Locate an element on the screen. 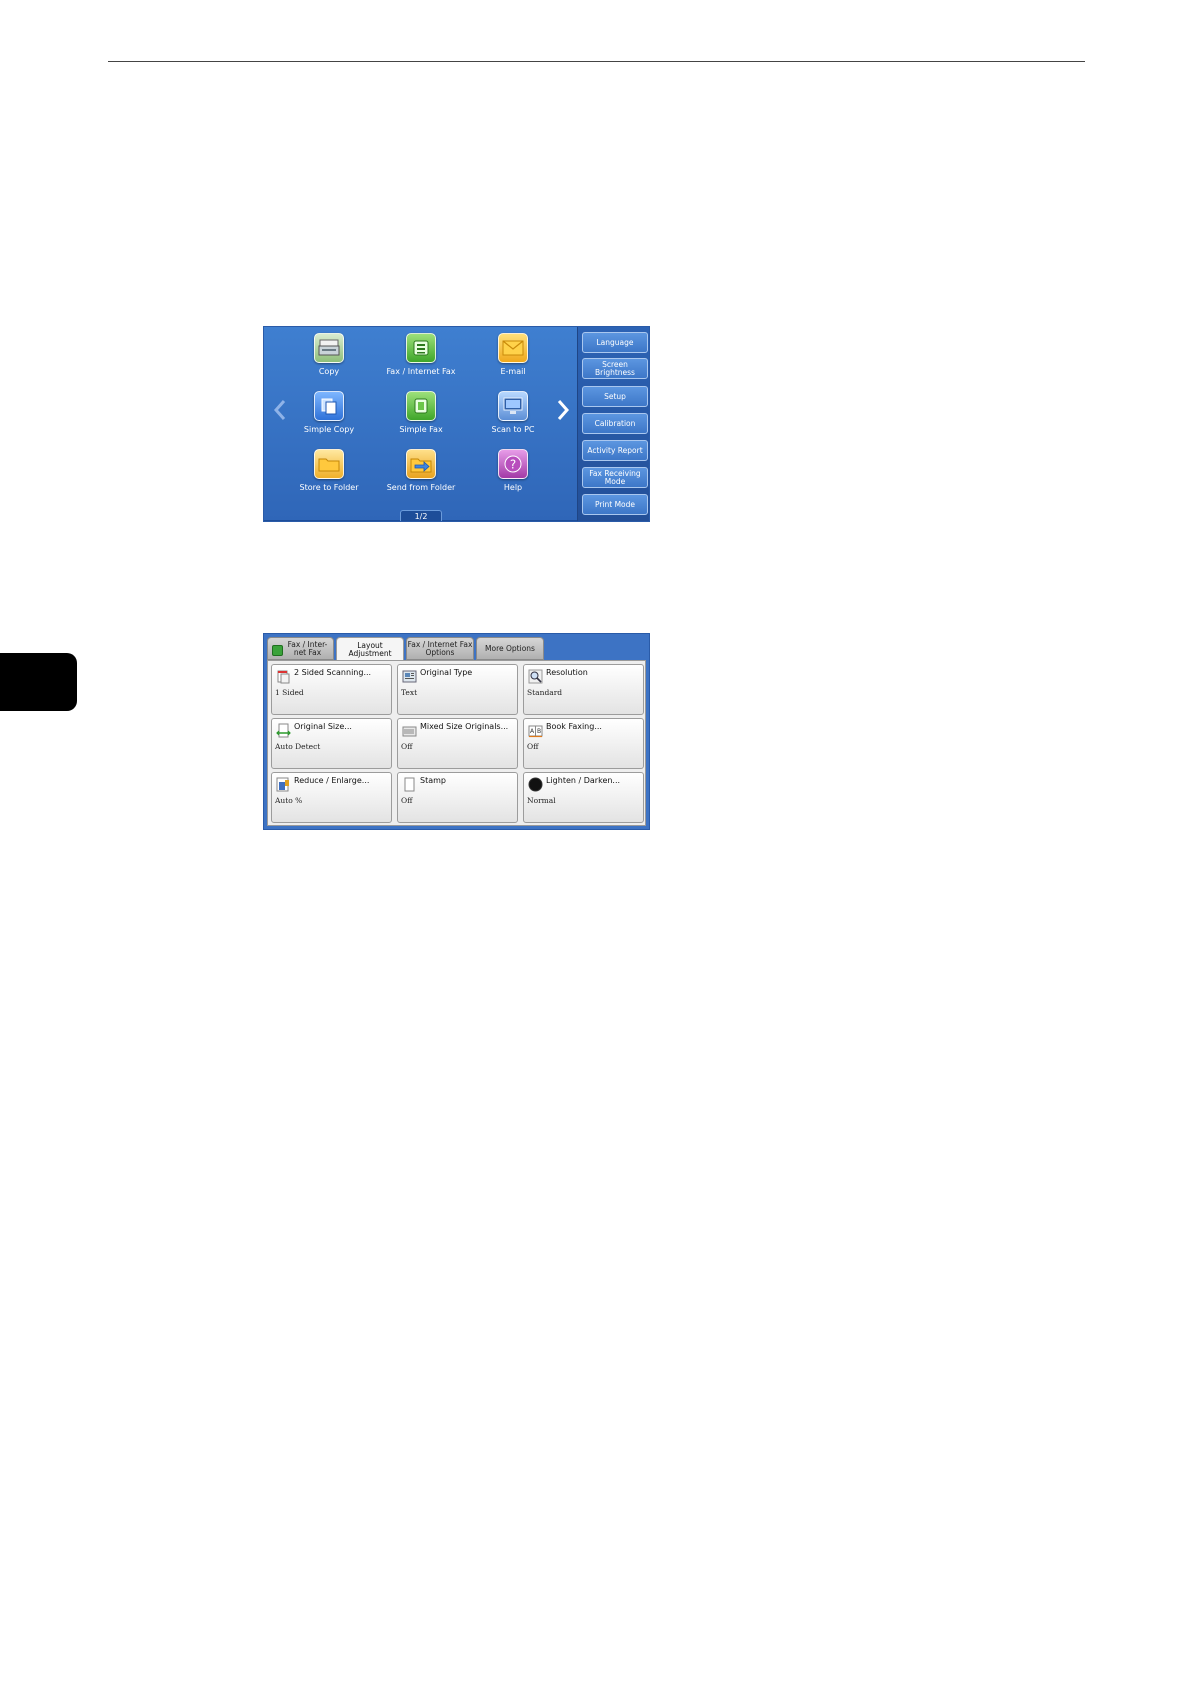 The height and width of the screenshot is (1684, 1190). original-type-button: Original Type Text is located at coordinates (457, 689).